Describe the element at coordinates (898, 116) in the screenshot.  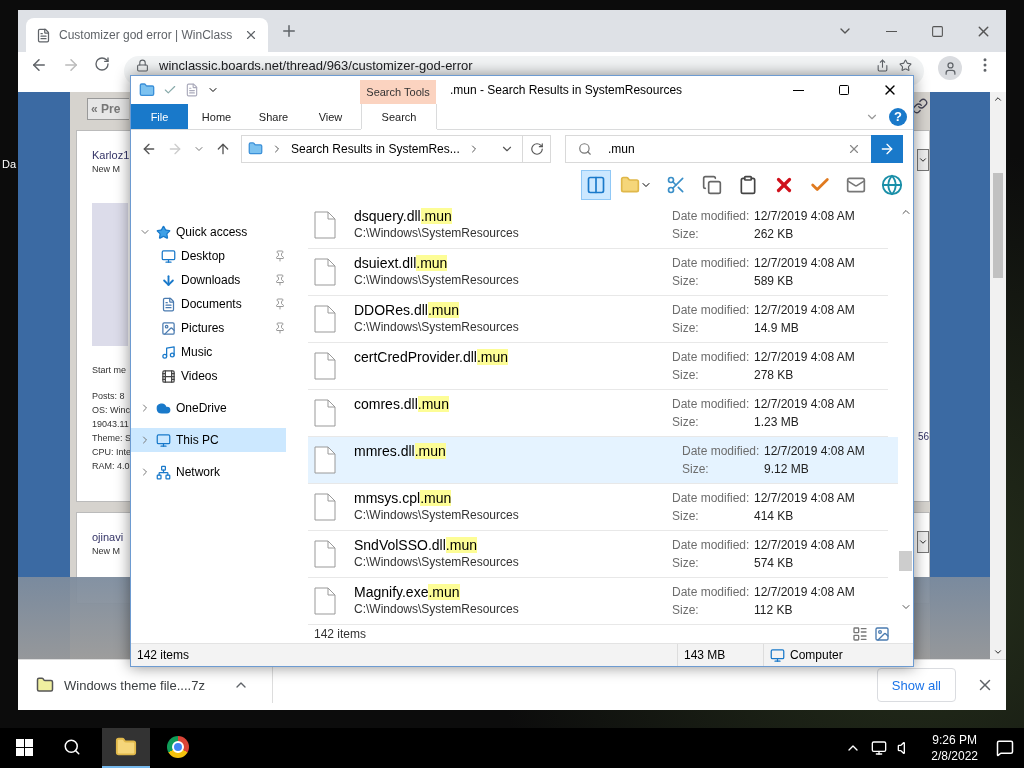
I see `help-button: ?` at that location.